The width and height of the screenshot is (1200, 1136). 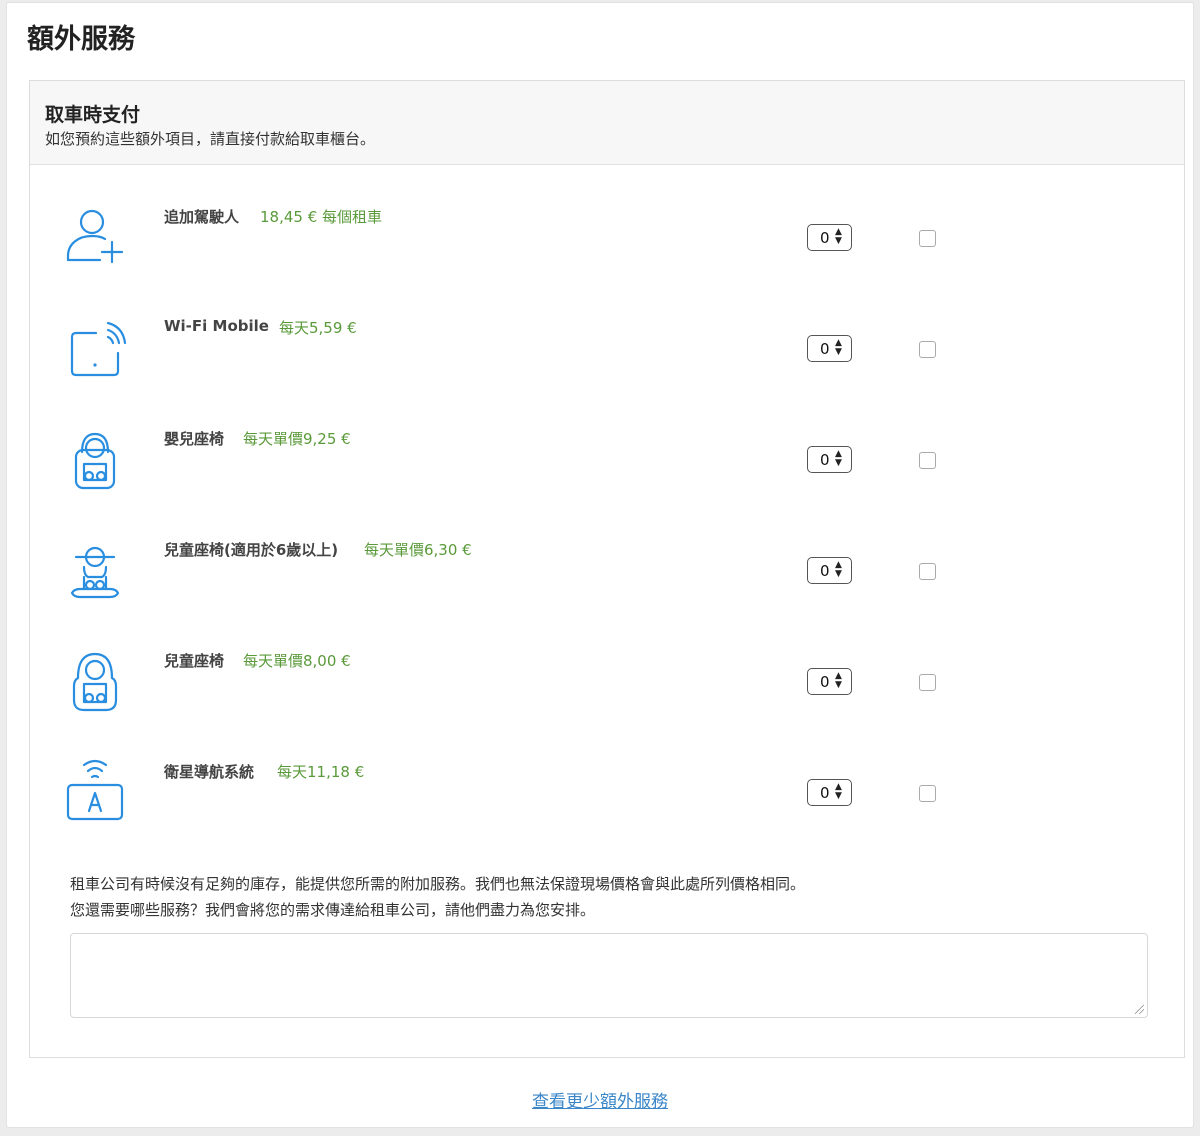 What do you see at coordinates (95, 237) in the screenshot?
I see `add-driver-icon` at bounding box center [95, 237].